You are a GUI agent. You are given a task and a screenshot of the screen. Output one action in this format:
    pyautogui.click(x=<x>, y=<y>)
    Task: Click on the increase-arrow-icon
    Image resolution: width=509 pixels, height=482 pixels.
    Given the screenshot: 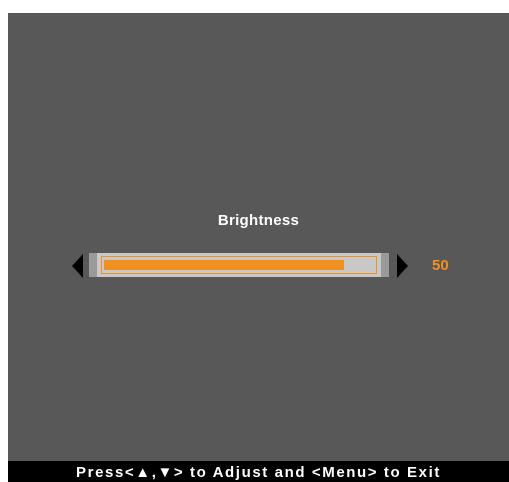 What is the action you would take?
    pyautogui.click(x=402, y=266)
    